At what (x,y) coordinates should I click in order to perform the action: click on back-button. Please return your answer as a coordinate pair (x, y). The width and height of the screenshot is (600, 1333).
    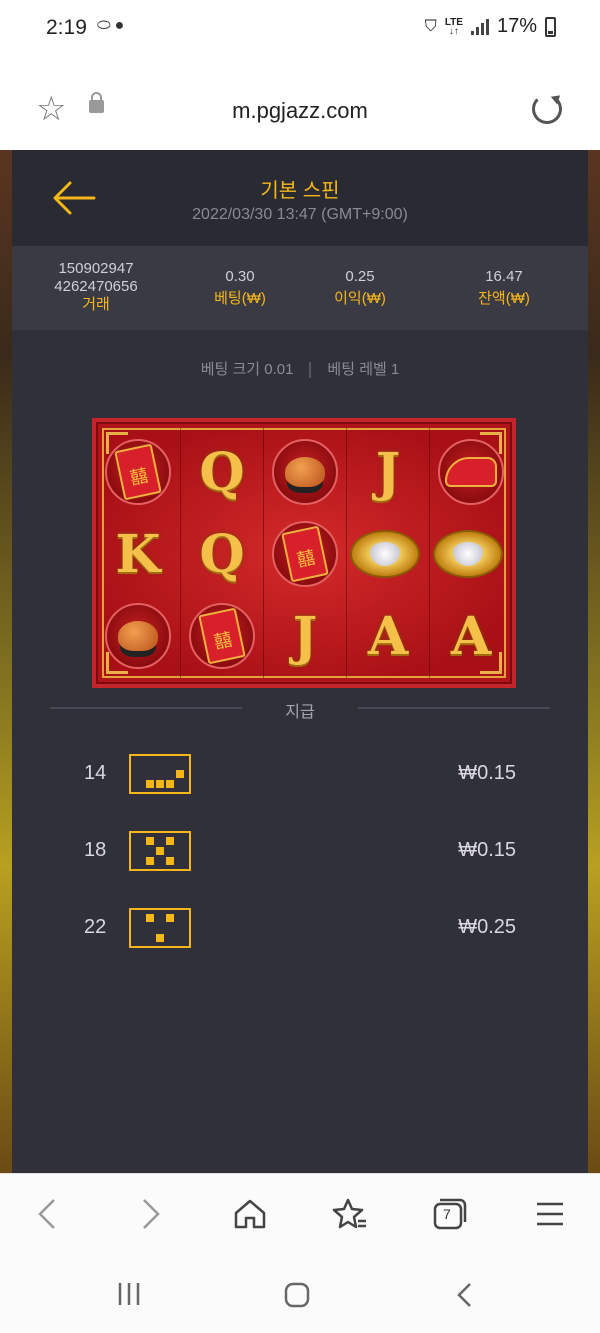
    Looking at the image, I should click on (48, 1214).